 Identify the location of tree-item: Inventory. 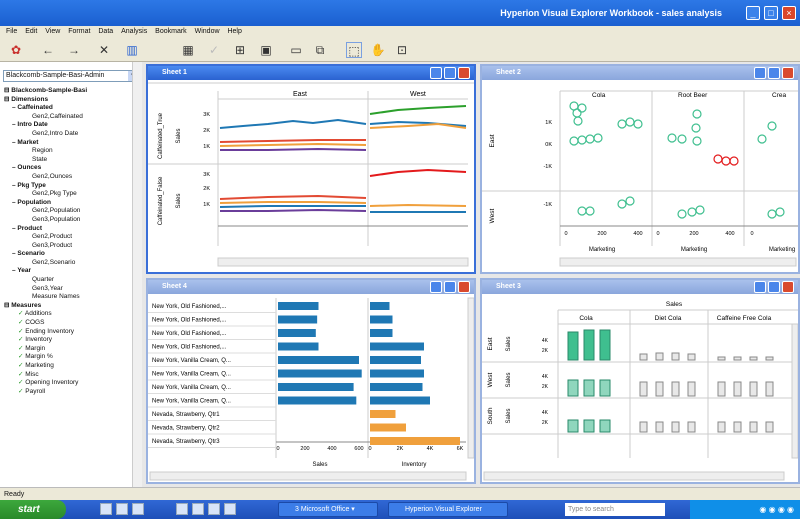
(72, 340).